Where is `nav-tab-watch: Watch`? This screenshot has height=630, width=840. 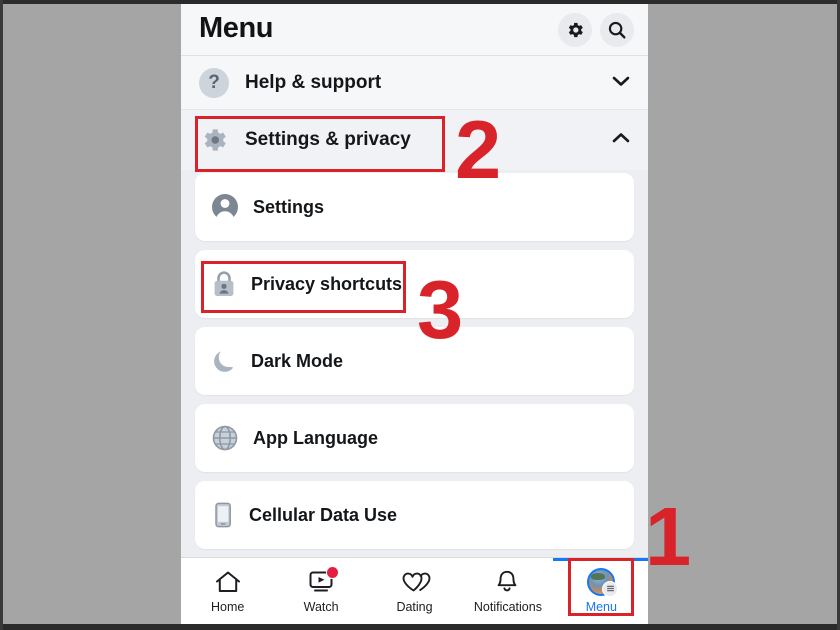
nav-tab-watch: Watch is located at coordinates (320, 591).